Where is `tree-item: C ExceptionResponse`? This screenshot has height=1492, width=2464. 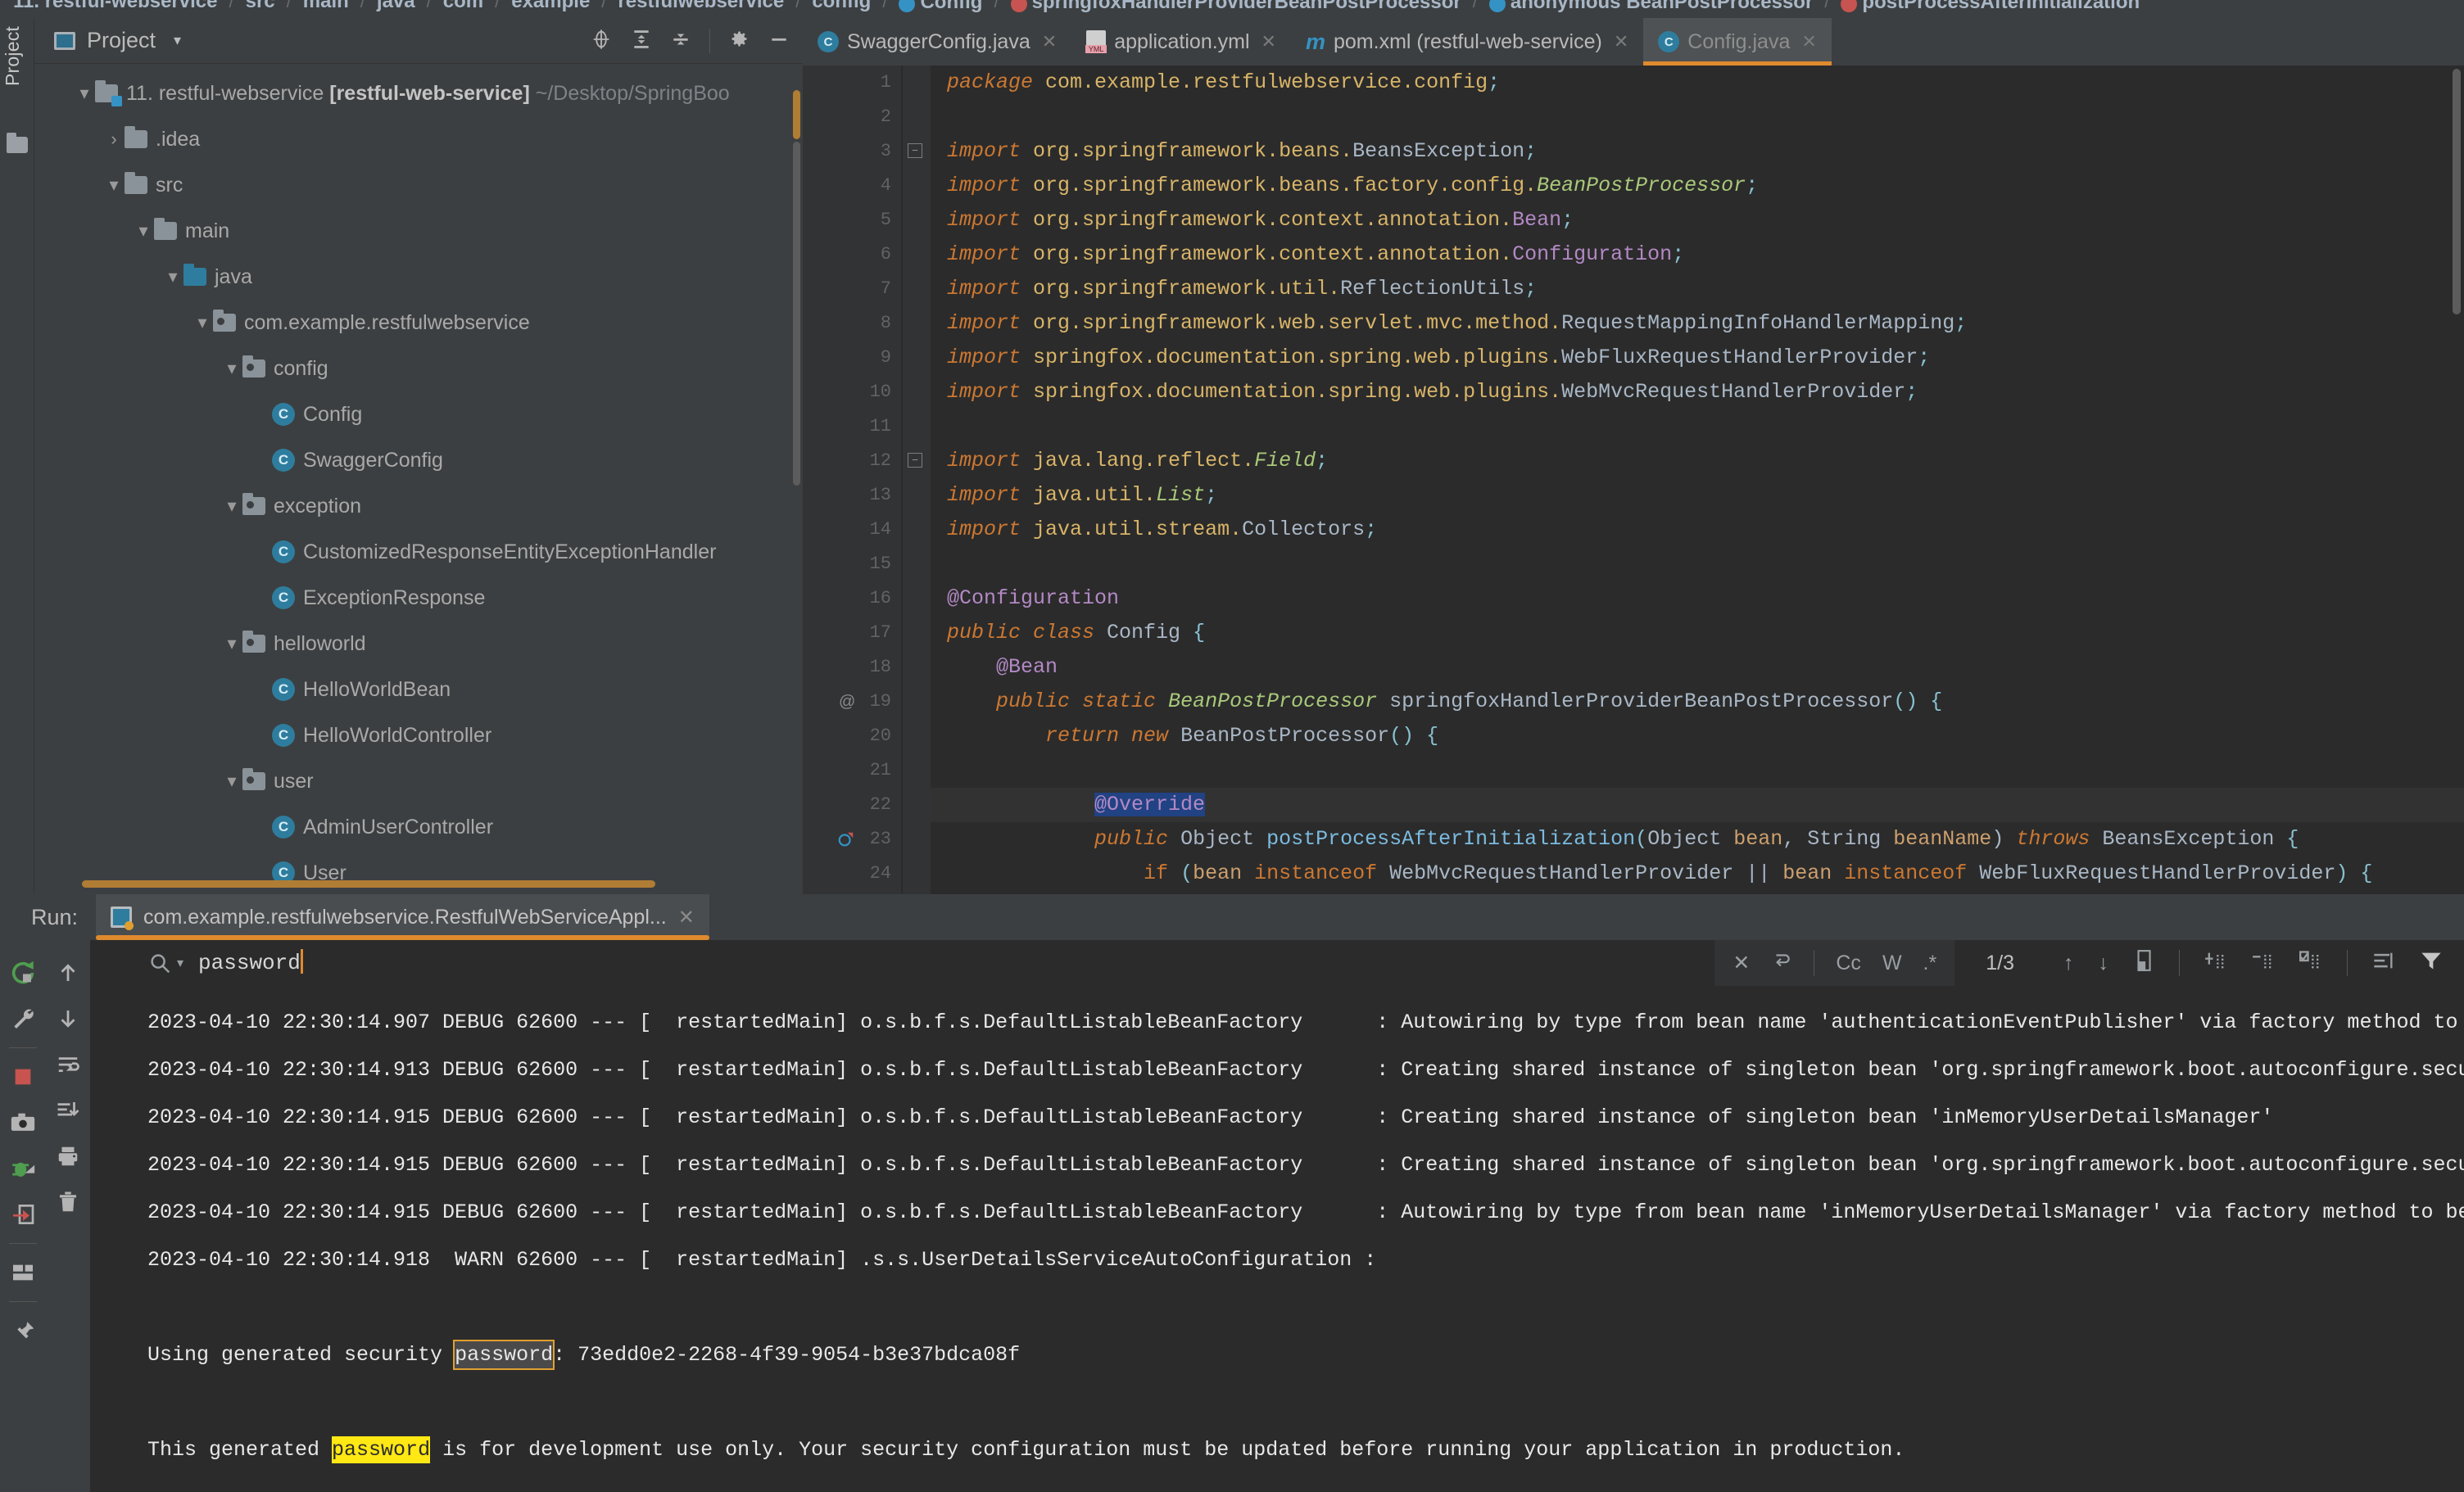
tree-item: C ExceptionResponse is located at coordinates (418, 598).